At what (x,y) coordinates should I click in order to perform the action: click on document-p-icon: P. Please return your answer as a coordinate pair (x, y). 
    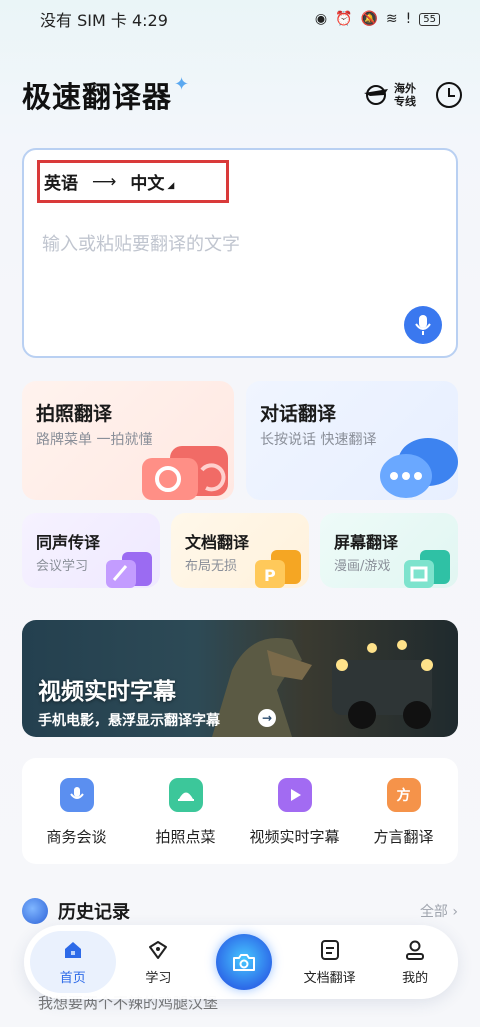
    Looking at the image, I should click on (278, 569).